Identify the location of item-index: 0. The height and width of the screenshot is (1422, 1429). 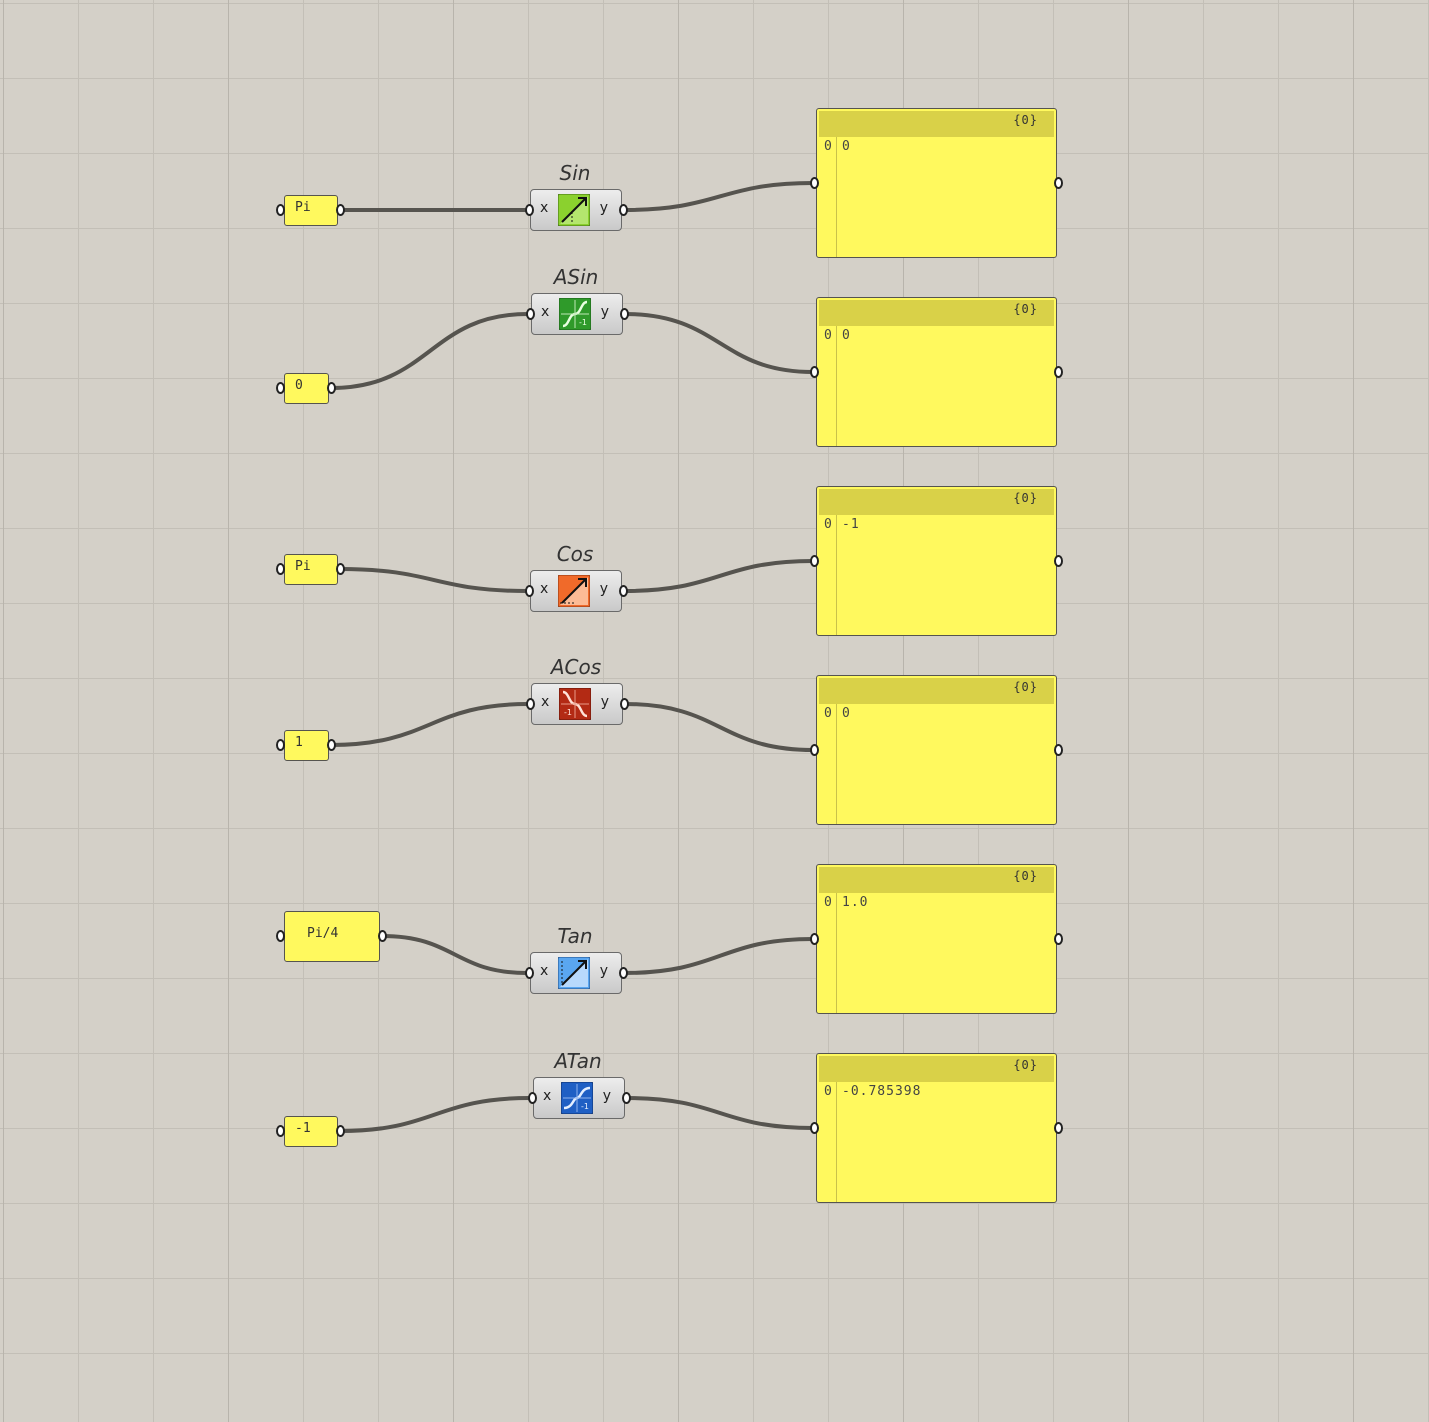
(828, 902).